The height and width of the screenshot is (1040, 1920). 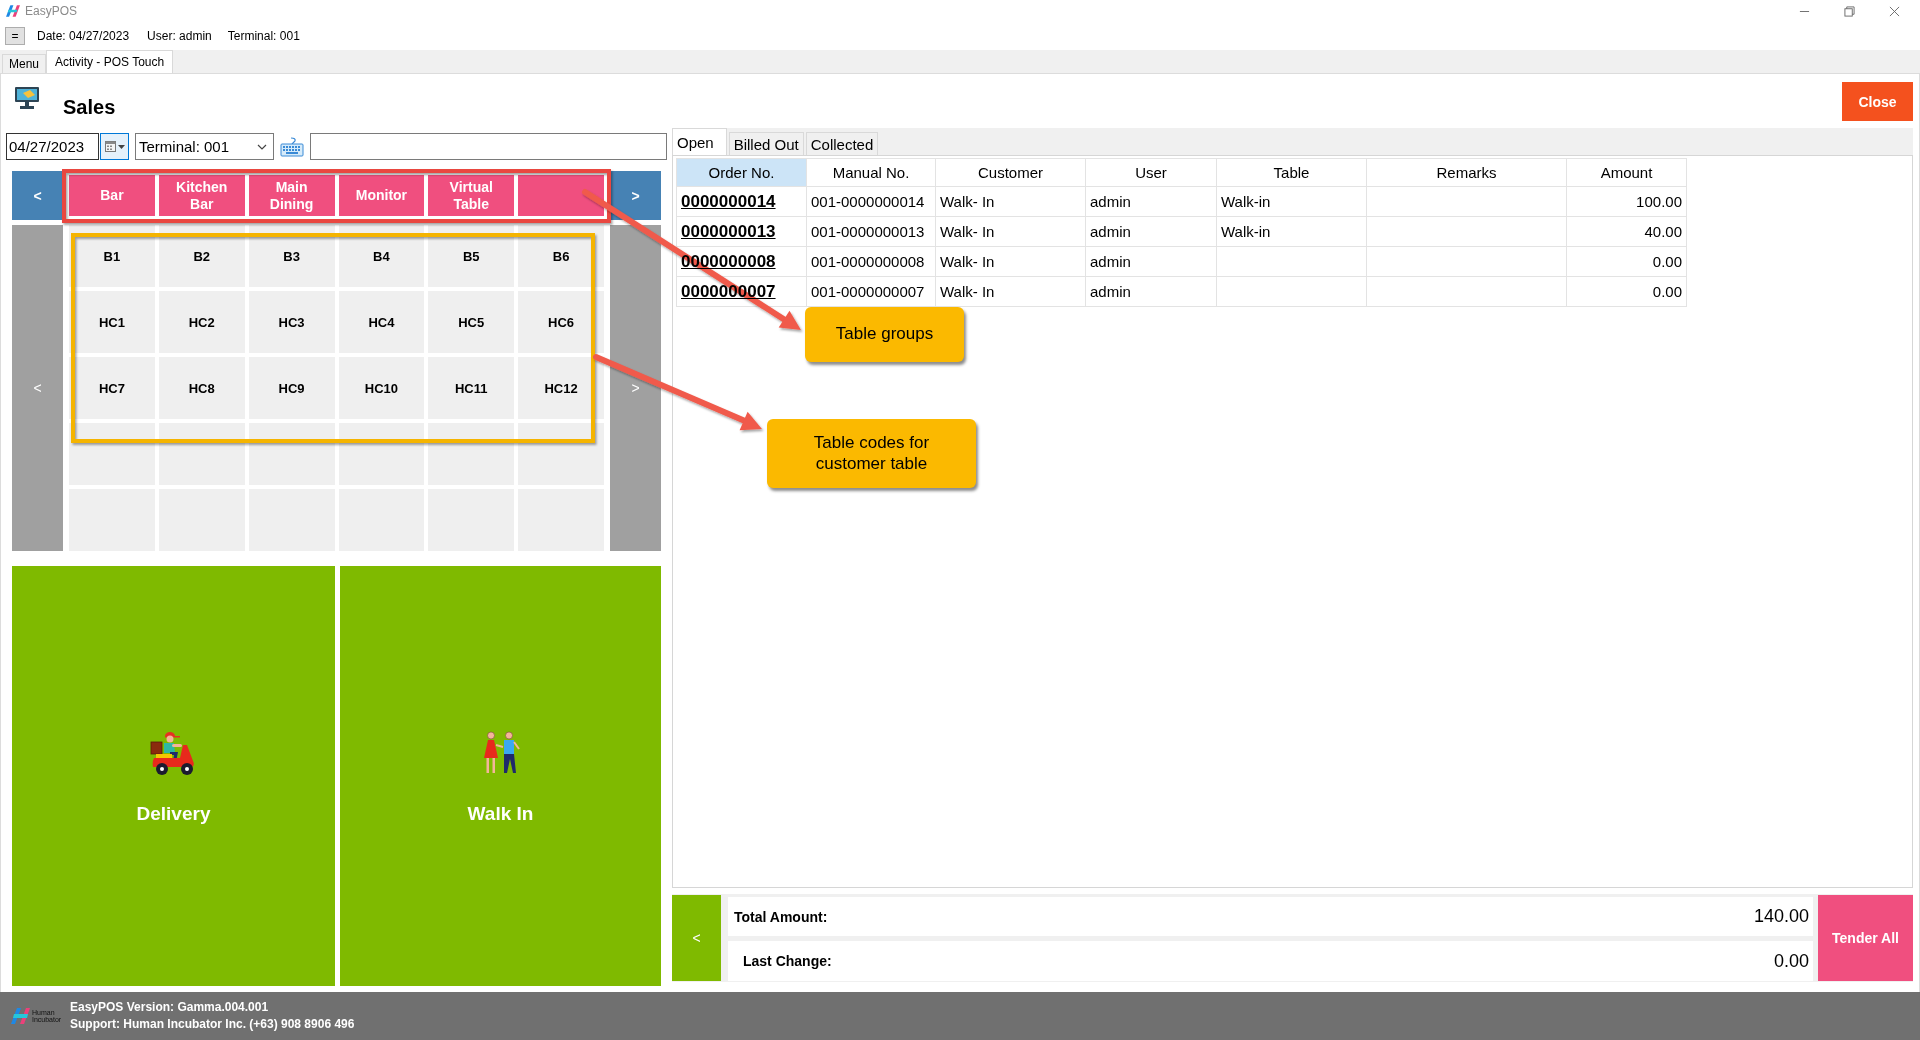 What do you see at coordinates (868, 291) in the screenshot?
I see `table-cell: 001-0000000007` at bounding box center [868, 291].